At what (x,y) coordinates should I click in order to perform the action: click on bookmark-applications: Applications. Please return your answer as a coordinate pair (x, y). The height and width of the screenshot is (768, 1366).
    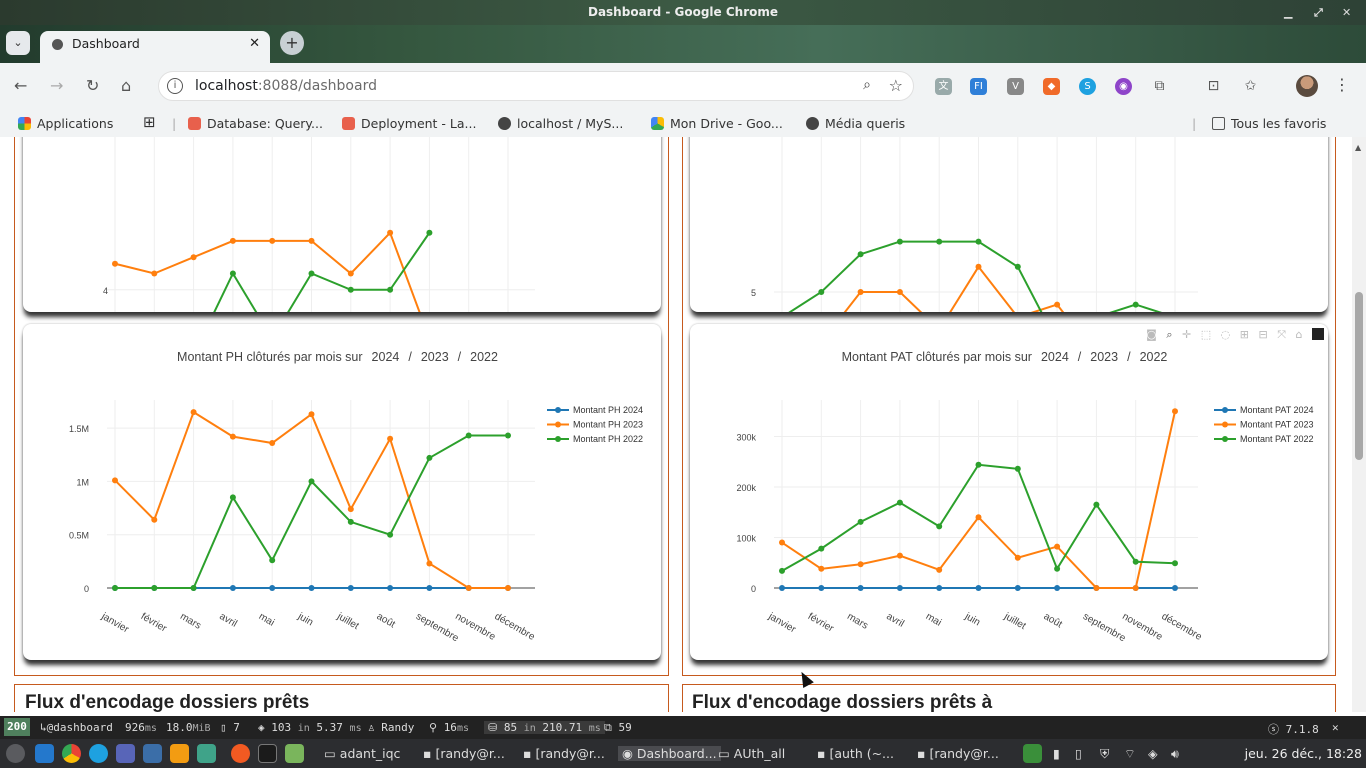
    Looking at the image, I should click on (65, 123).